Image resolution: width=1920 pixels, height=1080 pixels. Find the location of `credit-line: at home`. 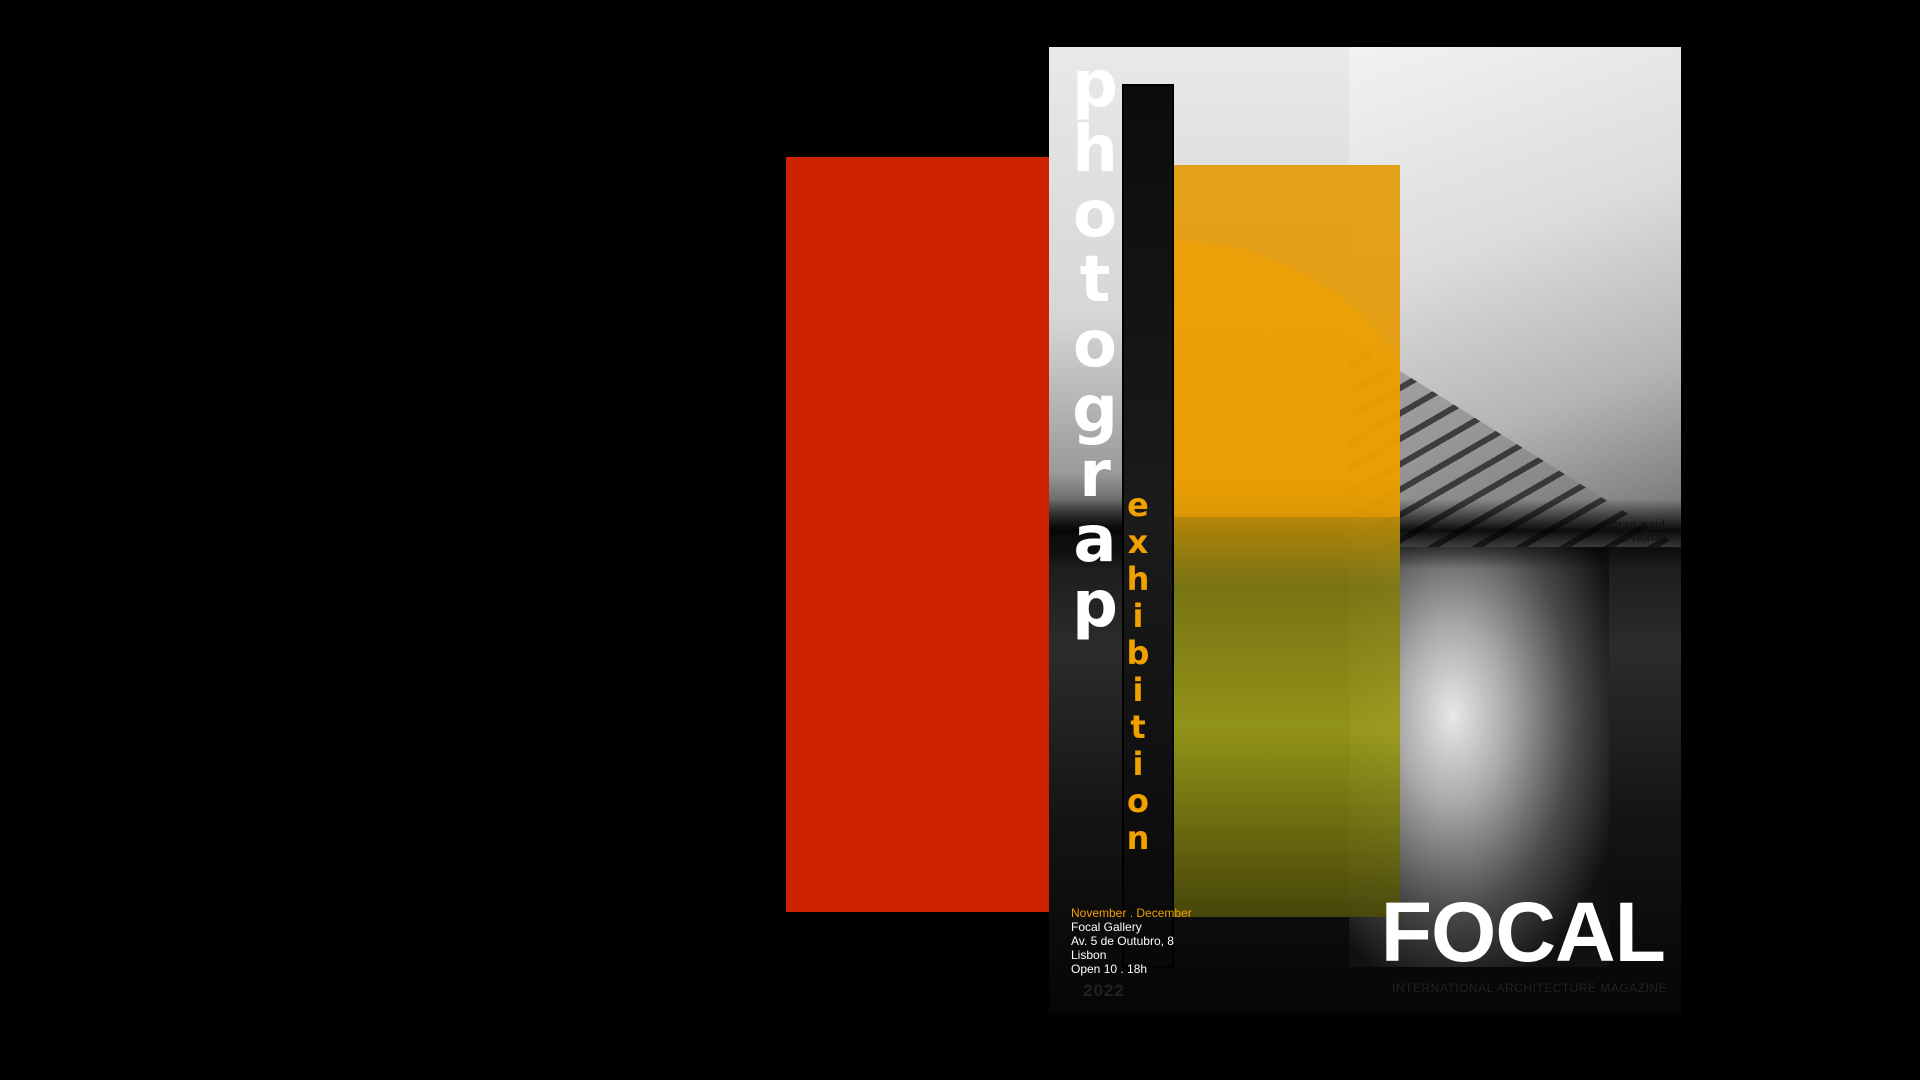

credit-line: at home is located at coordinates (1641, 536).